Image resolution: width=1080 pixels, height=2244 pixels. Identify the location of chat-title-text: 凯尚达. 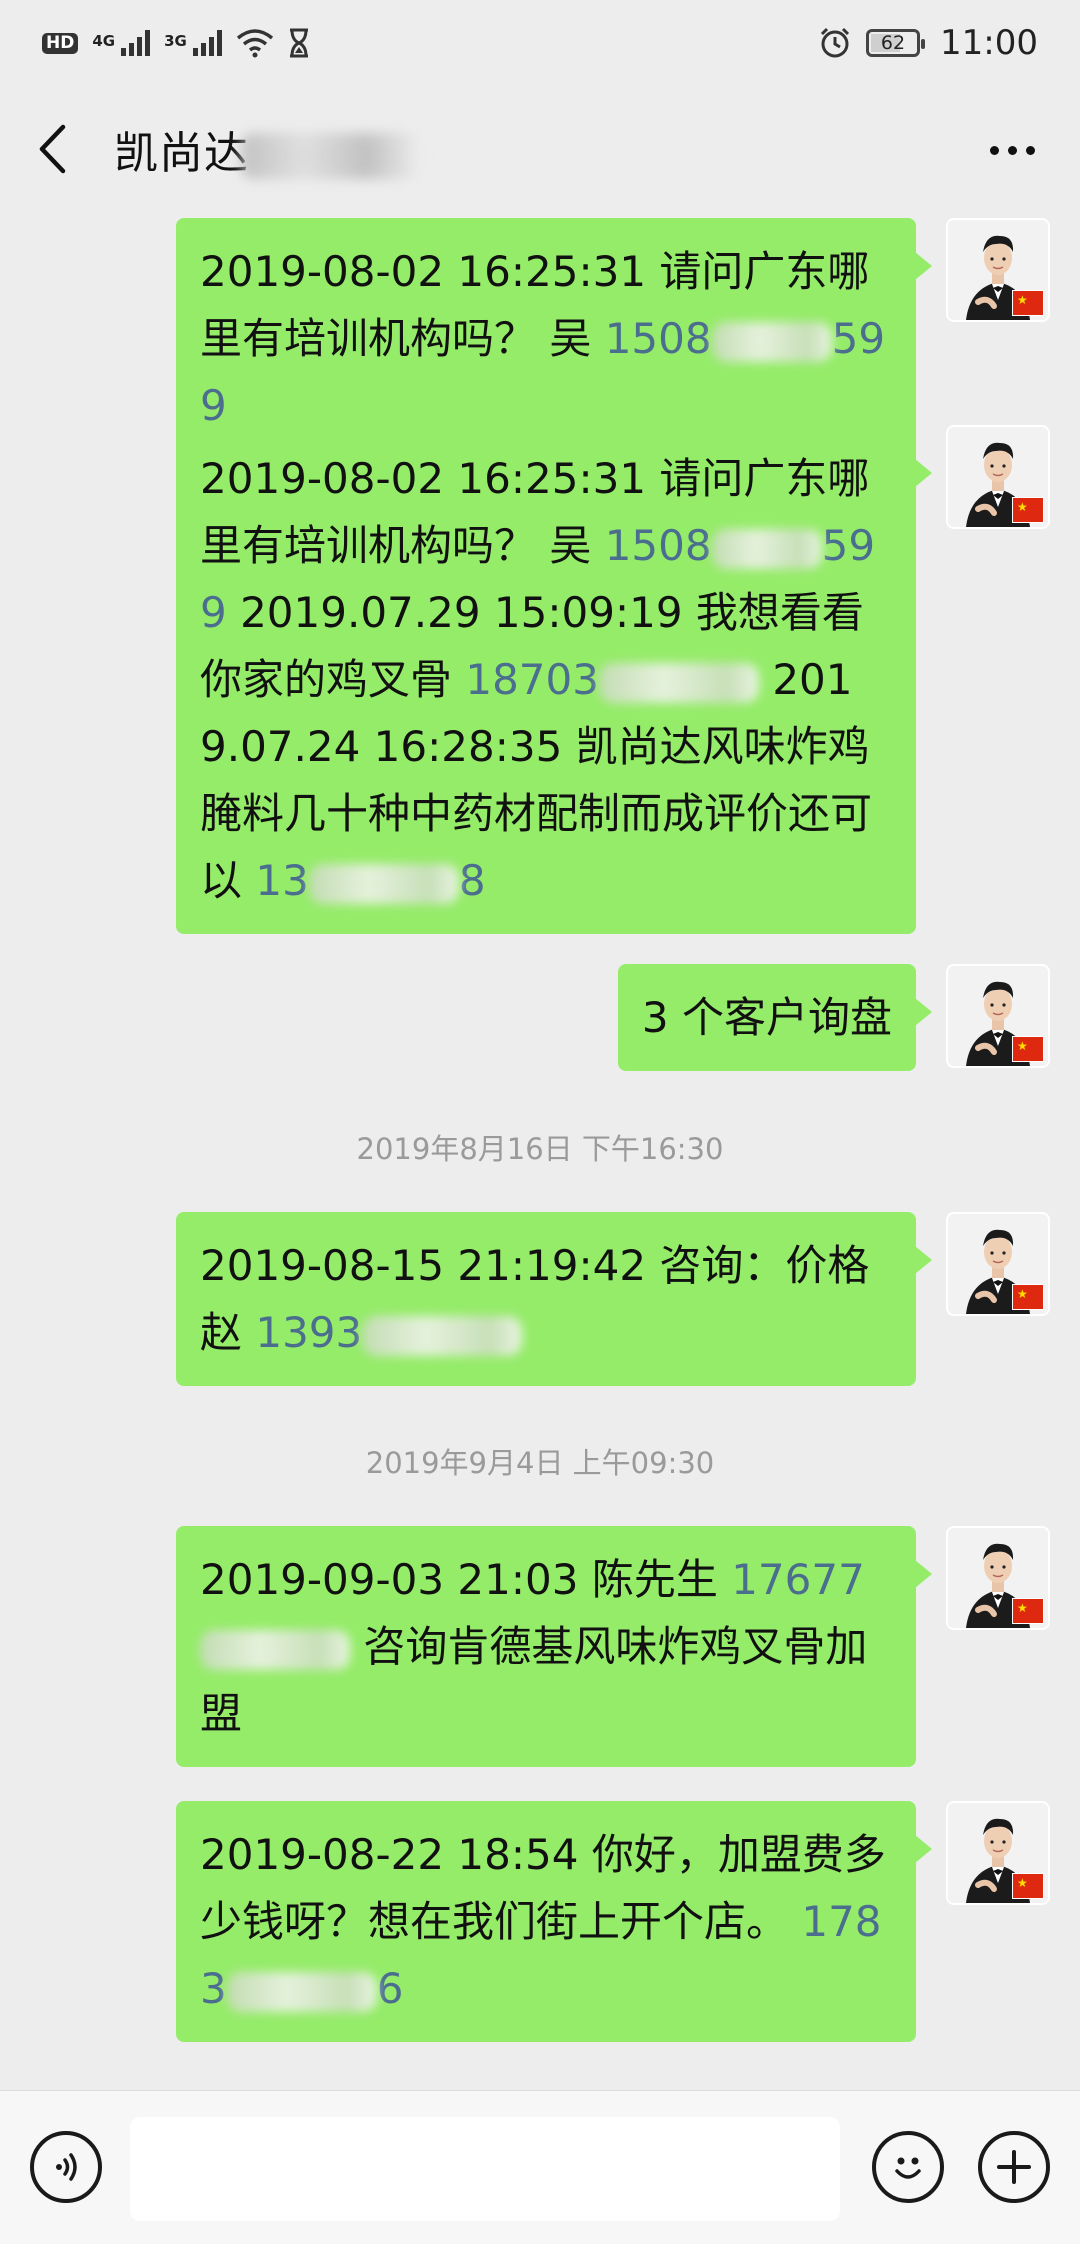
(181, 153).